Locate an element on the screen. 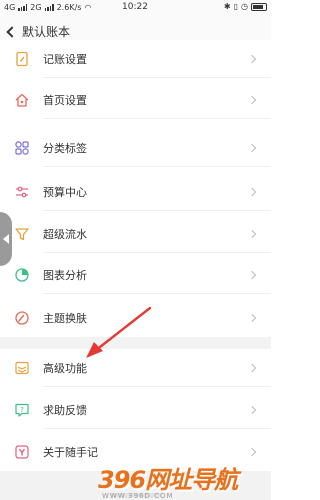  status-bar: 4G 2G 2.6K/s ◠ 10:22 ✱ ▯ ◷ is located at coordinates (135, 8).